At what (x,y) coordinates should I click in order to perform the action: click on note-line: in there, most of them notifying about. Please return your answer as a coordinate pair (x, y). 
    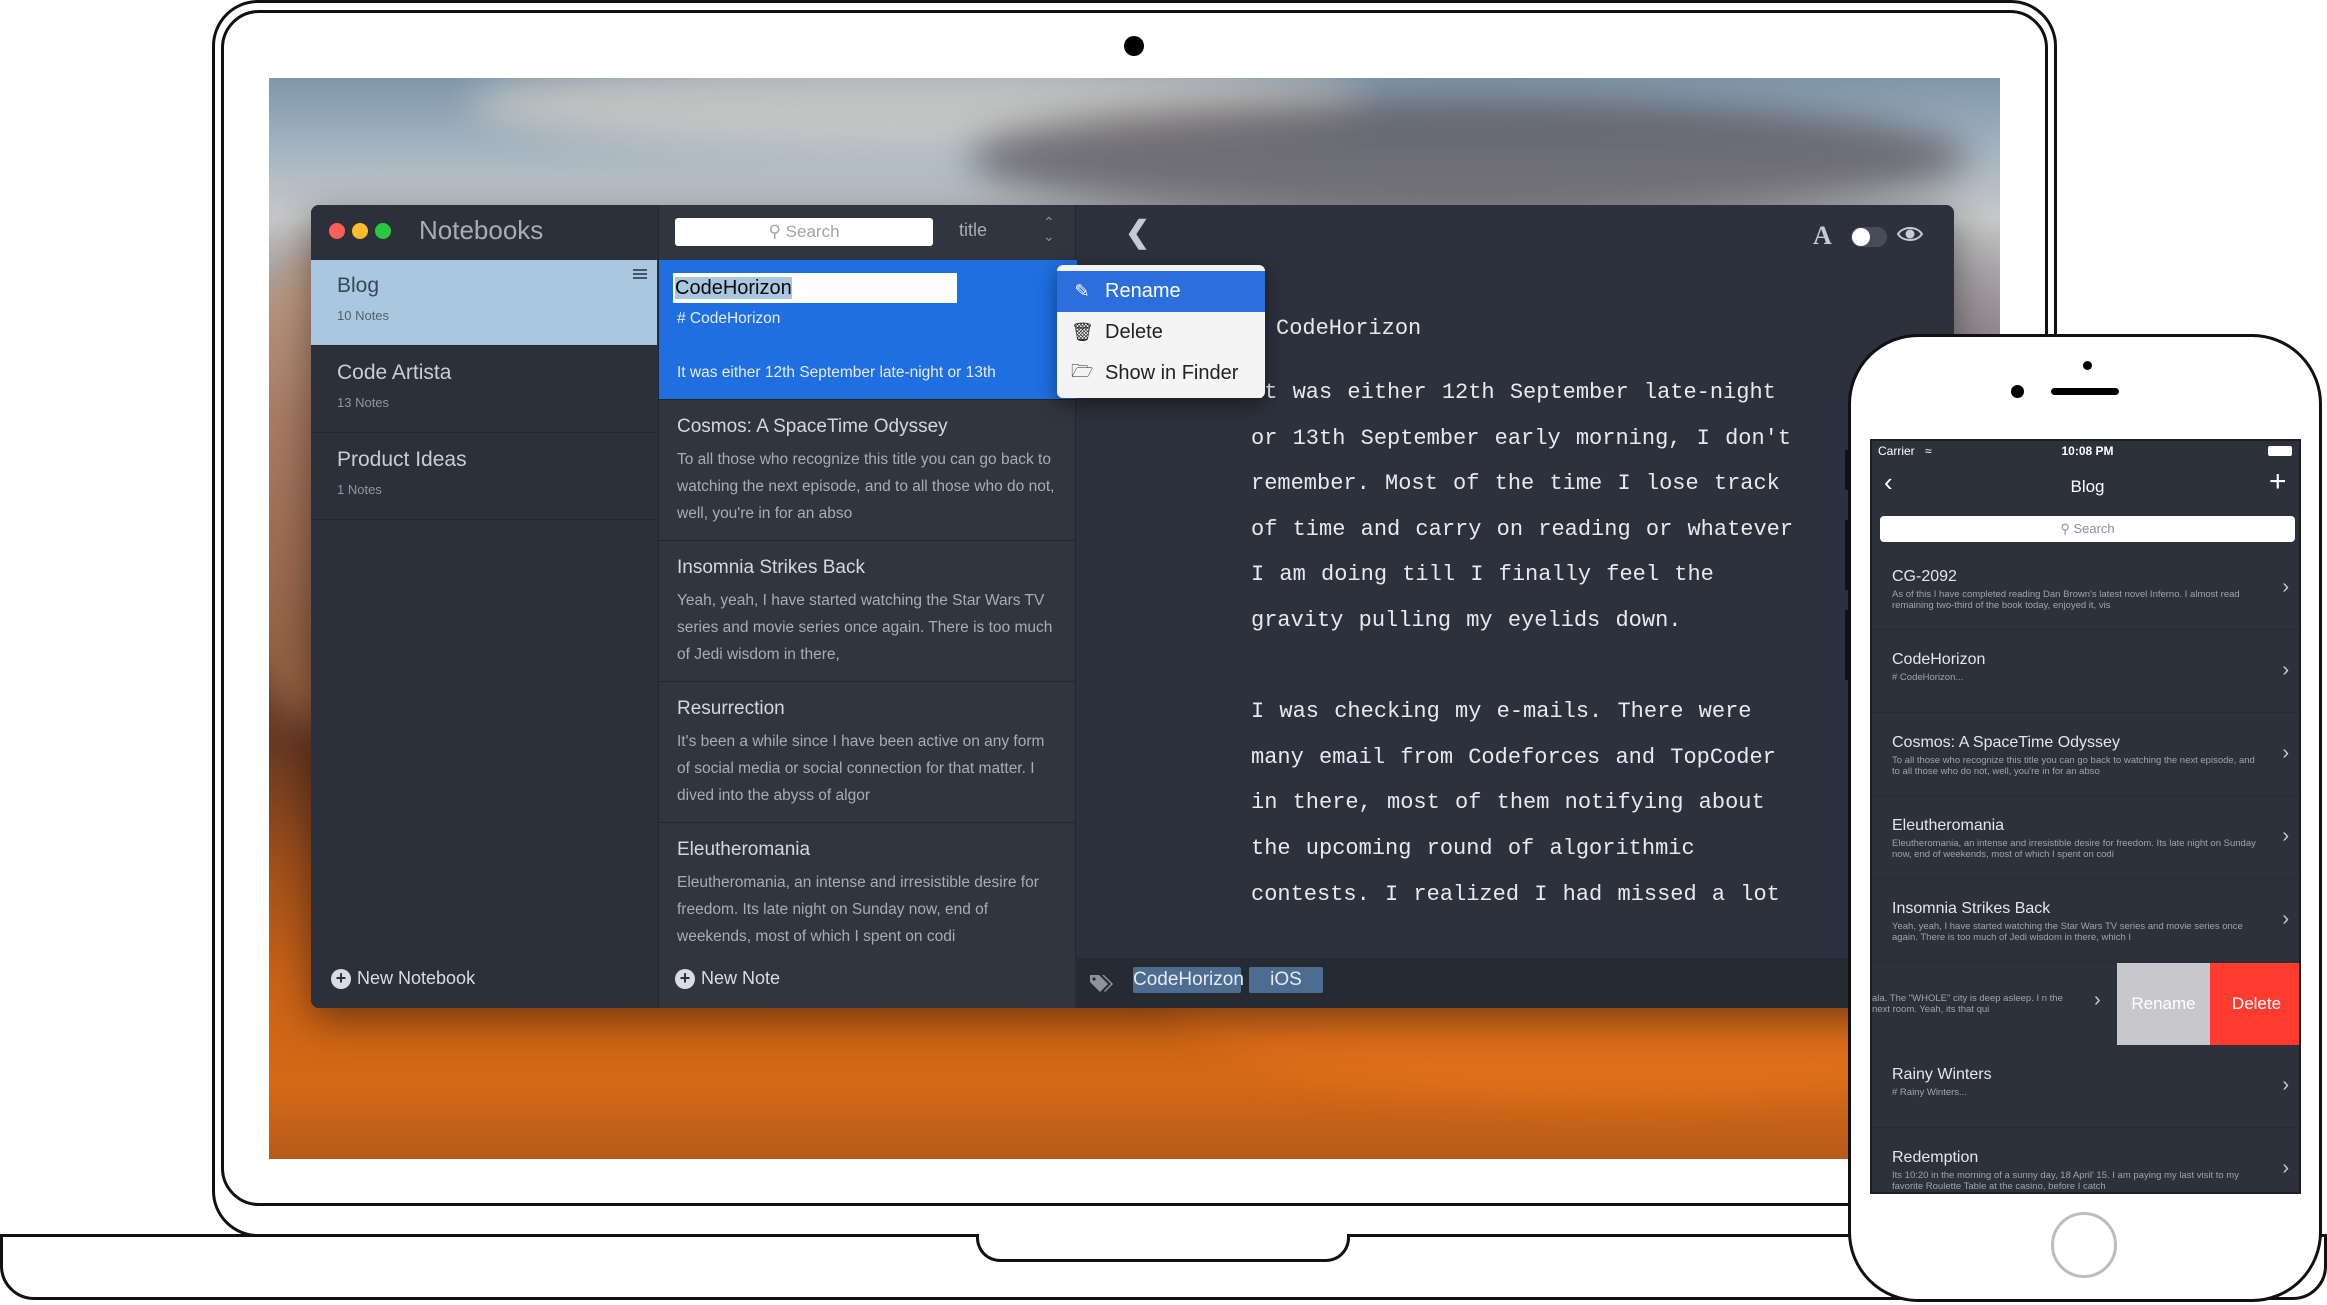
    Looking at the image, I should click on (1508, 803).